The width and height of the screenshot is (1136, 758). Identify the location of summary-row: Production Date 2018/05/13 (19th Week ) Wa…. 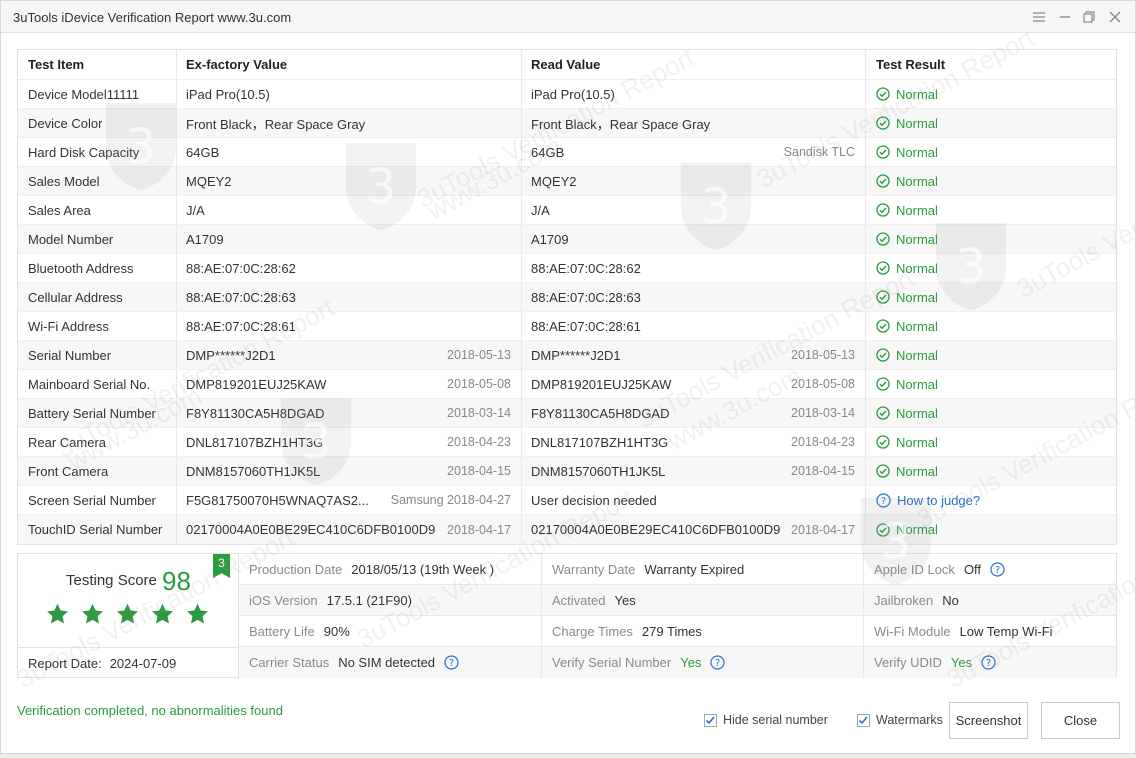
(677, 569).